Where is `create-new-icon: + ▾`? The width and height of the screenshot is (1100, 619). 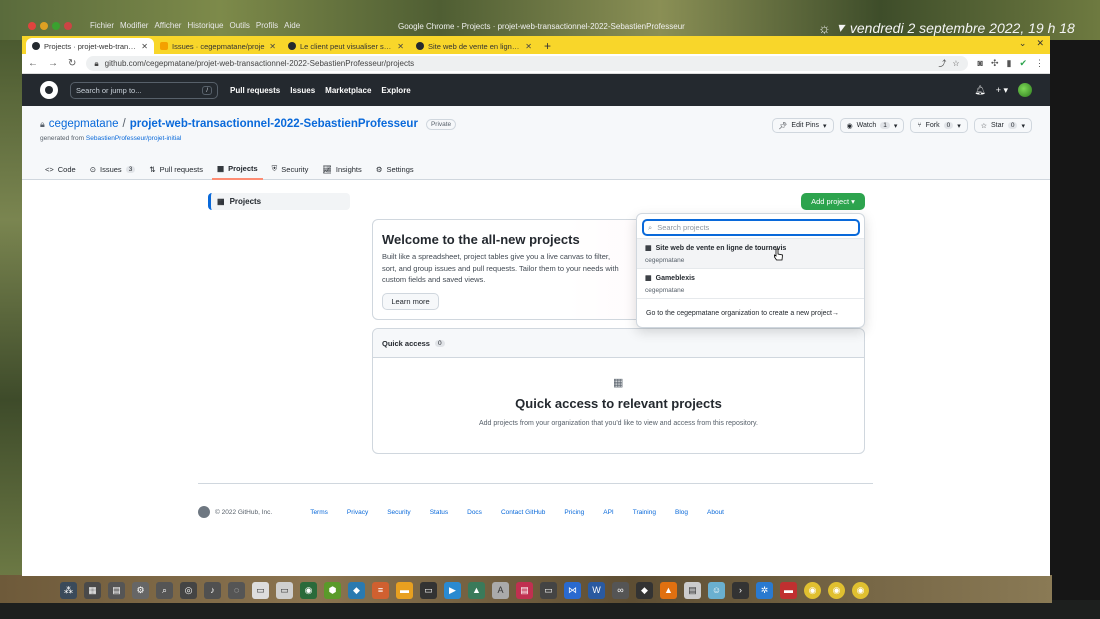
create-new-icon: + ▾ is located at coordinates (1002, 90).